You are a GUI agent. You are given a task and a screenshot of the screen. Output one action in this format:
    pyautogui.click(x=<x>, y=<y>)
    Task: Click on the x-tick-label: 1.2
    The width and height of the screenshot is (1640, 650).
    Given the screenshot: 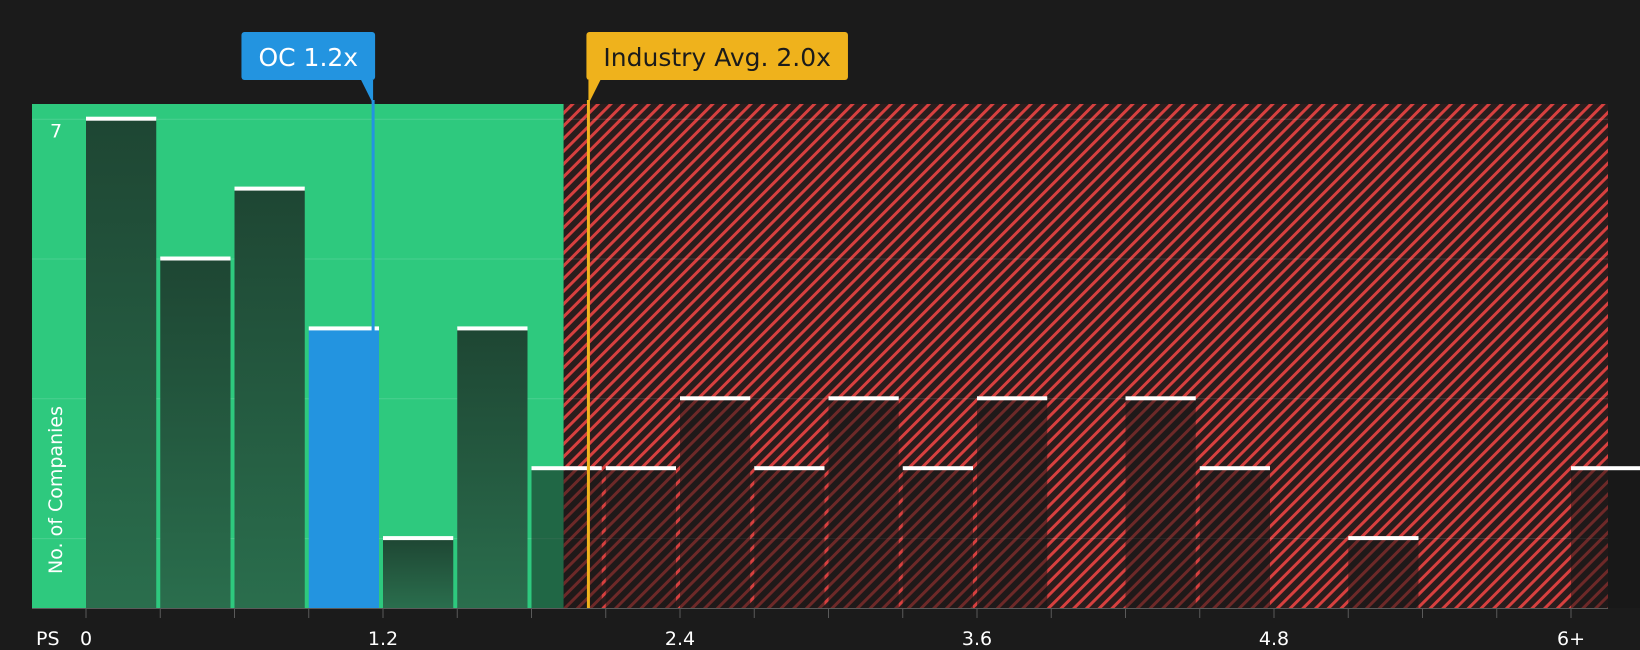 What is the action you would take?
    pyautogui.click(x=383, y=639)
    